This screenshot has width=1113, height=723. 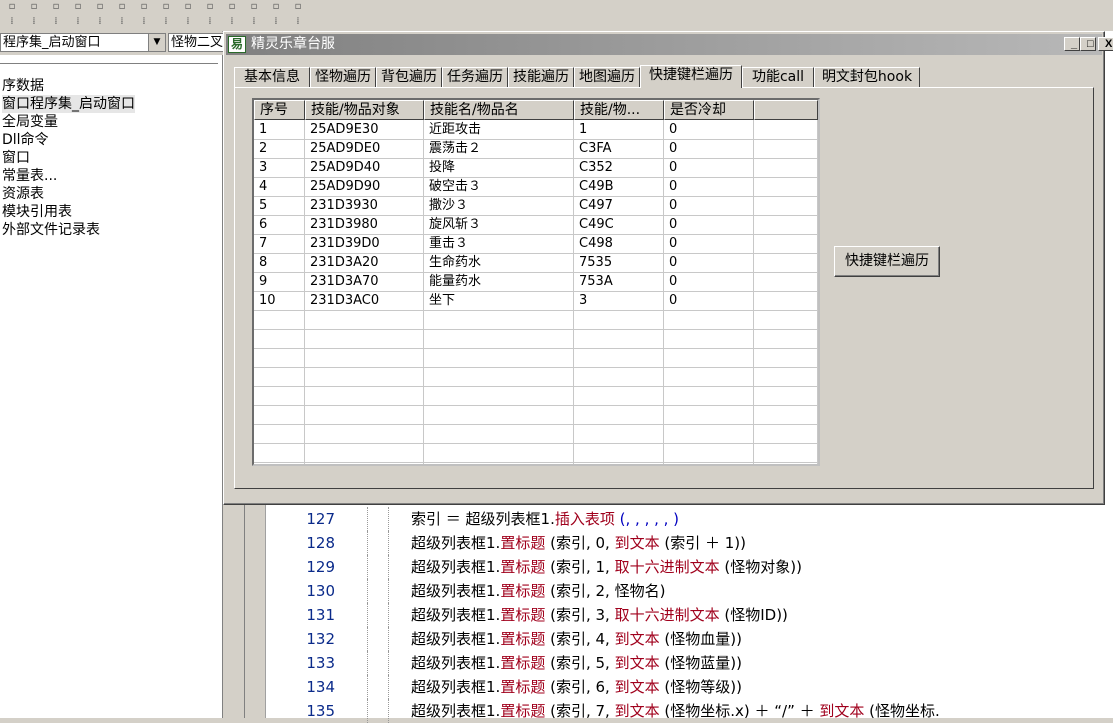 I want to click on table-row: 9 231D3A70 能量药水 753A 0, so click(x=536, y=282).